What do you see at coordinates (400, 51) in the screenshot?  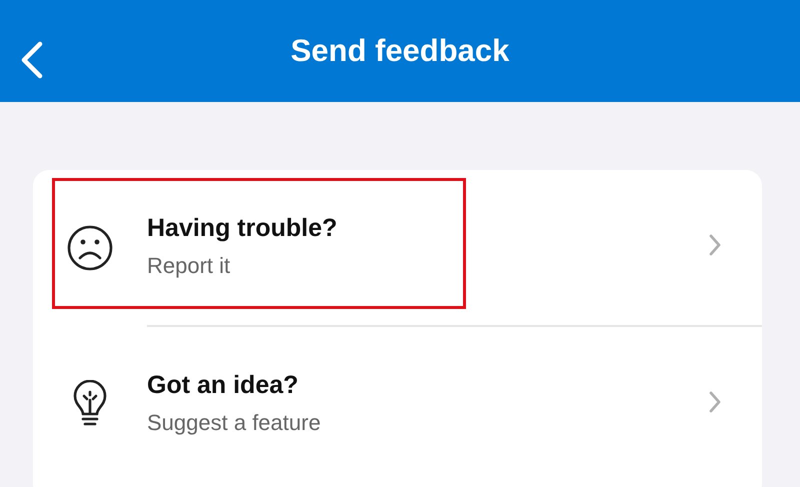 I see `screen-title: Send feedback` at bounding box center [400, 51].